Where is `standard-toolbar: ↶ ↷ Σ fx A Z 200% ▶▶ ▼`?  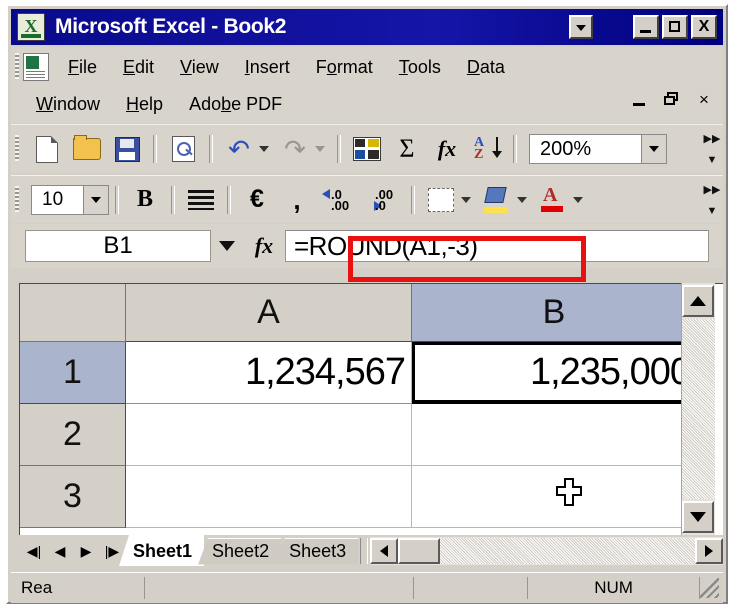
standard-toolbar: ↶ ↷ Σ fx A Z 200% ▶▶ ▼ is located at coordinates (367, 148).